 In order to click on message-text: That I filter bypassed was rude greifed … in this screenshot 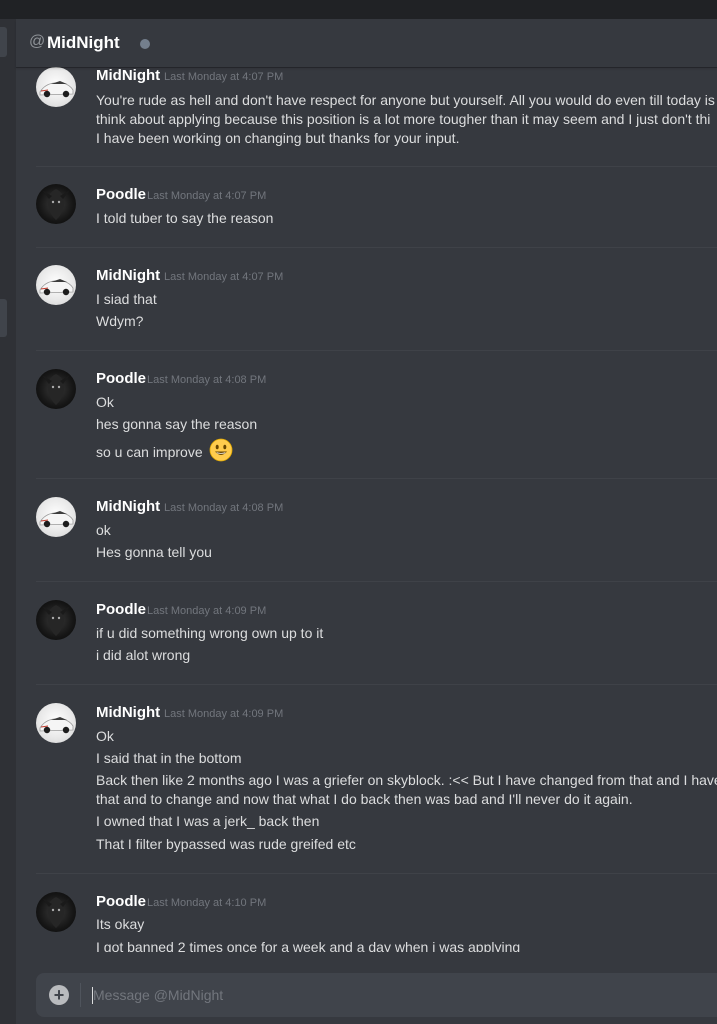, I will do `click(226, 844)`.